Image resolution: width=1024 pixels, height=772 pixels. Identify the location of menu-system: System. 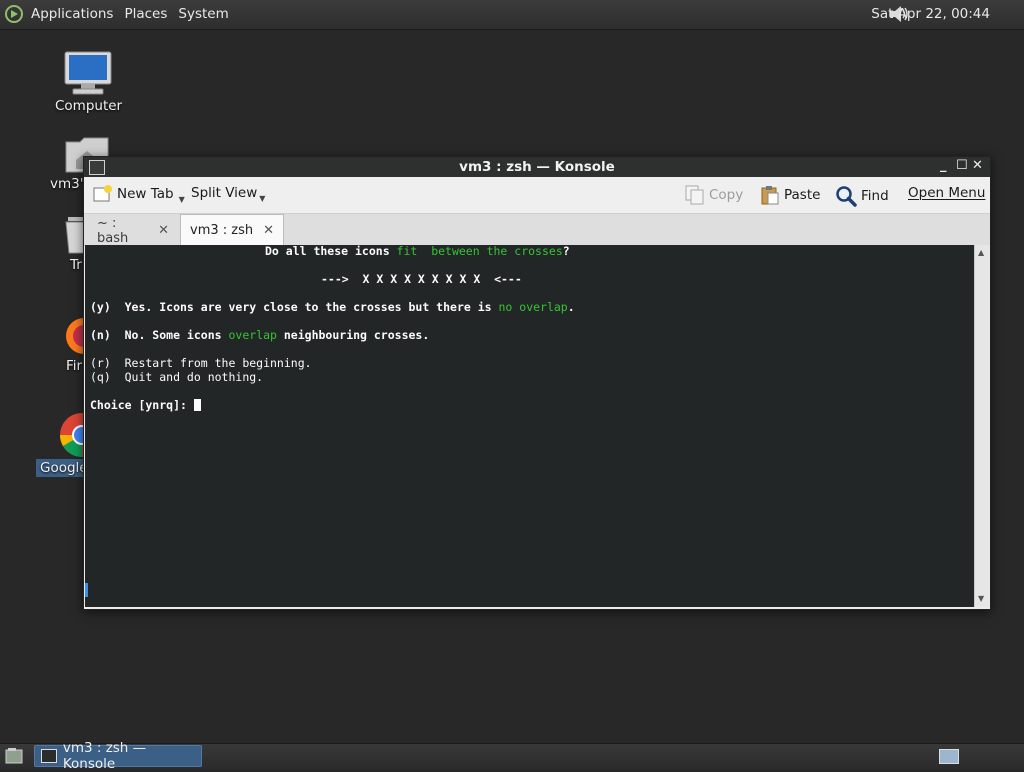
(203, 14).